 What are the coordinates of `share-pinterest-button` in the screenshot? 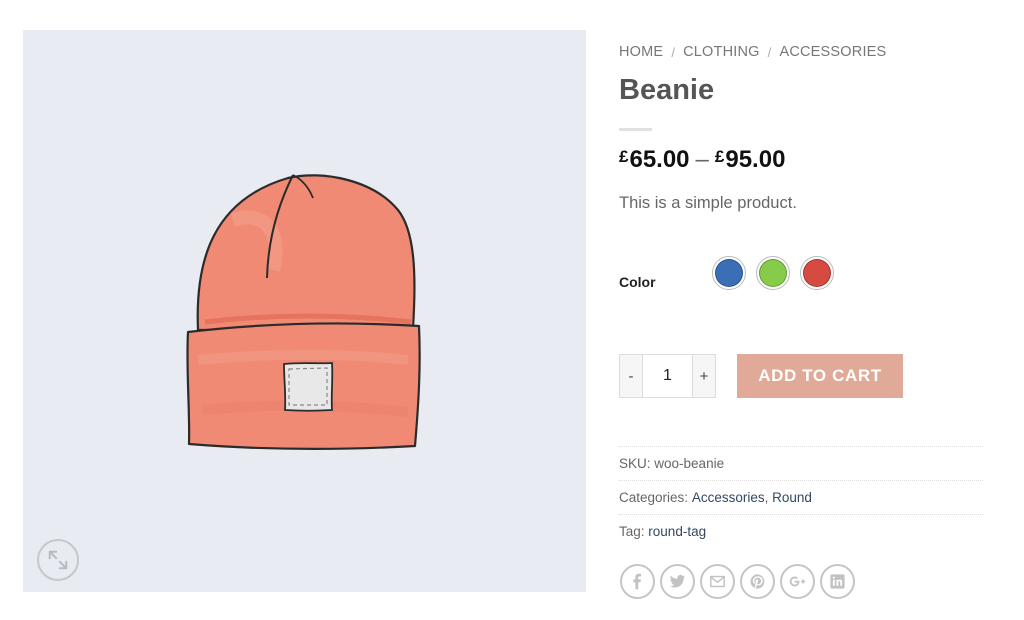 It's located at (757, 581).